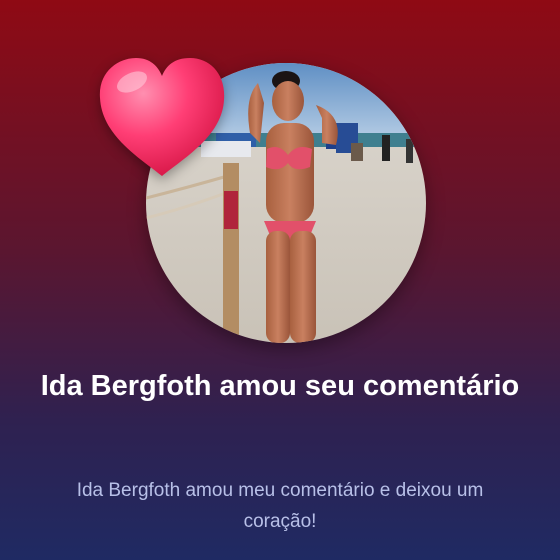  Describe the element at coordinates (280, 386) in the screenshot. I see `notification-title: Ida Bergfoth amou seu comentário` at that location.